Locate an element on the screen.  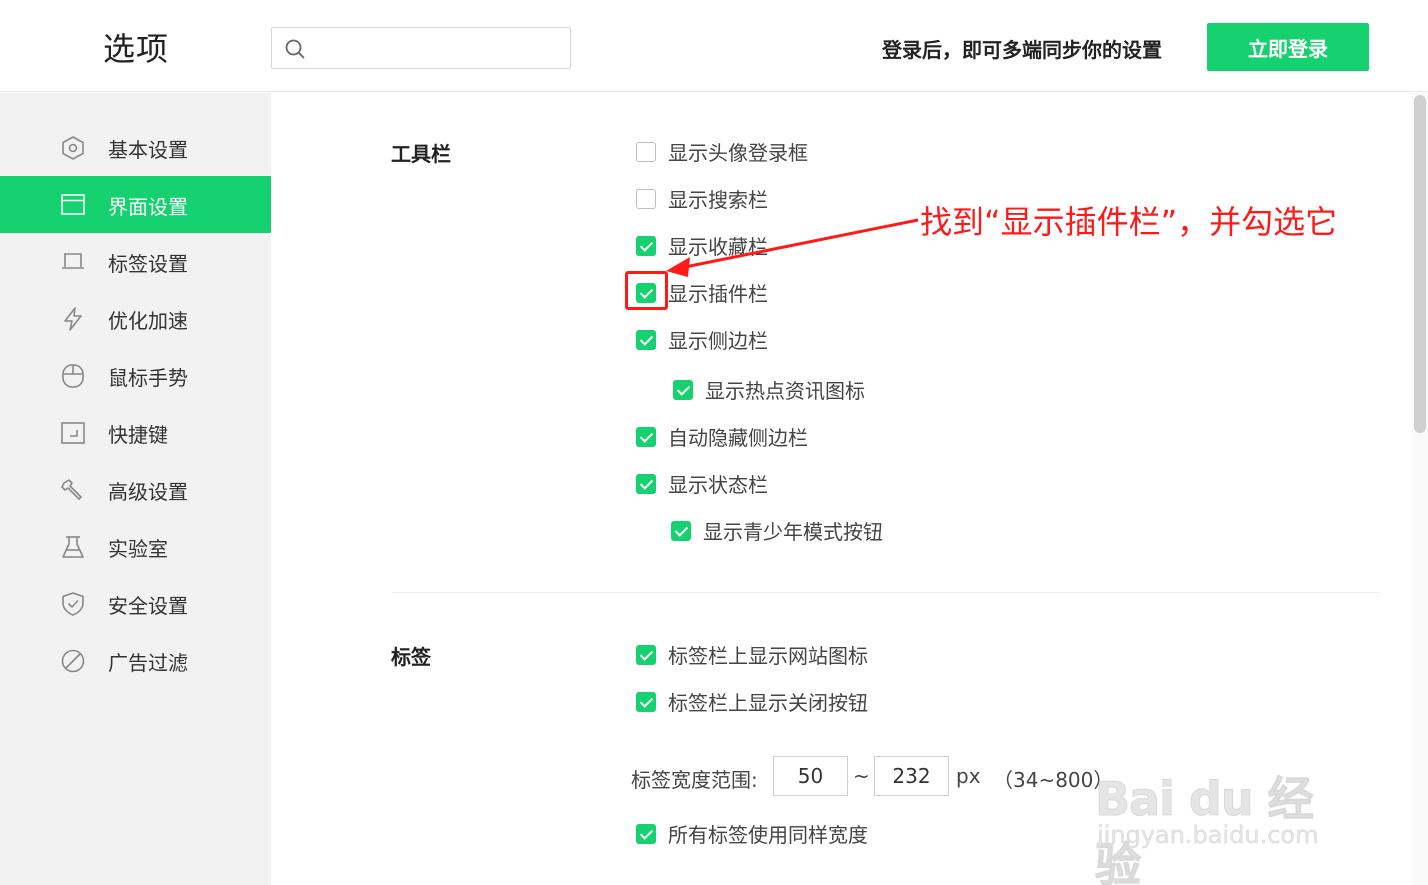
watermark-url: jingyan.baidu.com is located at coordinates (1208, 835).